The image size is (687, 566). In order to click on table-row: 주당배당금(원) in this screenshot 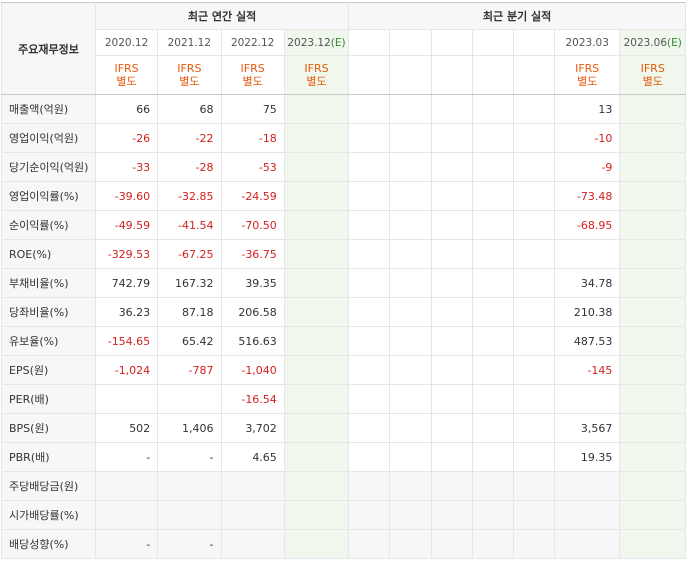, I will do `click(343, 486)`.